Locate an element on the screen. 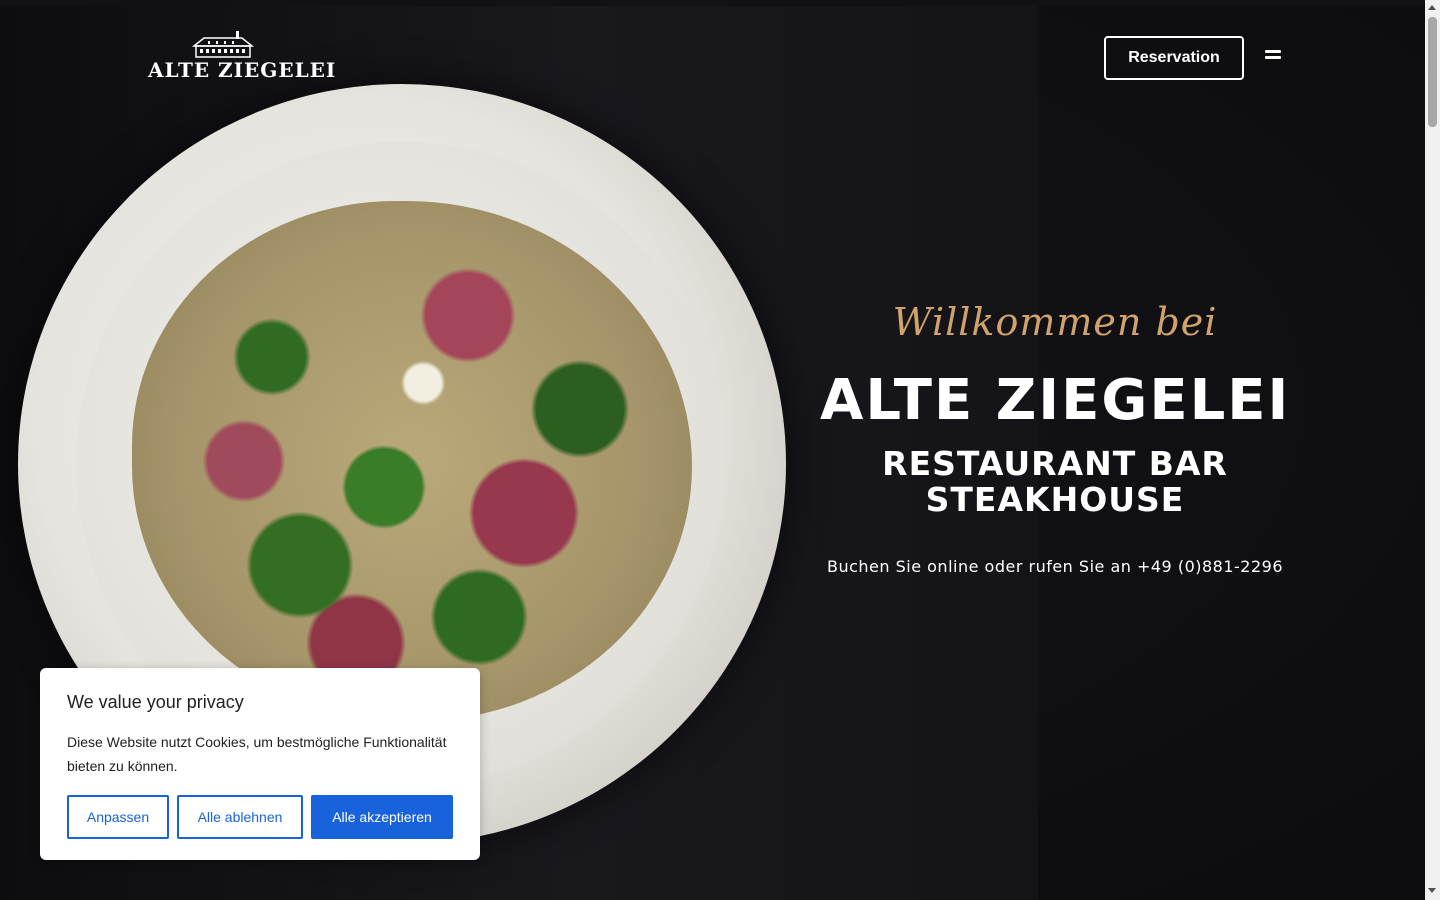 This screenshot has width=1440, height=900. building-logo-icon is located at coordinates (223, 44).